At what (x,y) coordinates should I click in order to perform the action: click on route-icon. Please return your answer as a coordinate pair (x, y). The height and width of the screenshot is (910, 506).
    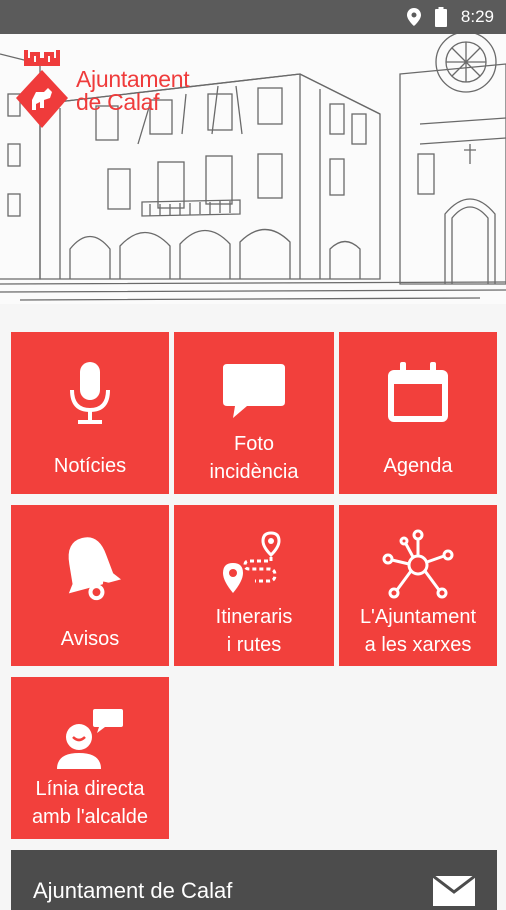
    Looking at the image, I should click on (252, 562).